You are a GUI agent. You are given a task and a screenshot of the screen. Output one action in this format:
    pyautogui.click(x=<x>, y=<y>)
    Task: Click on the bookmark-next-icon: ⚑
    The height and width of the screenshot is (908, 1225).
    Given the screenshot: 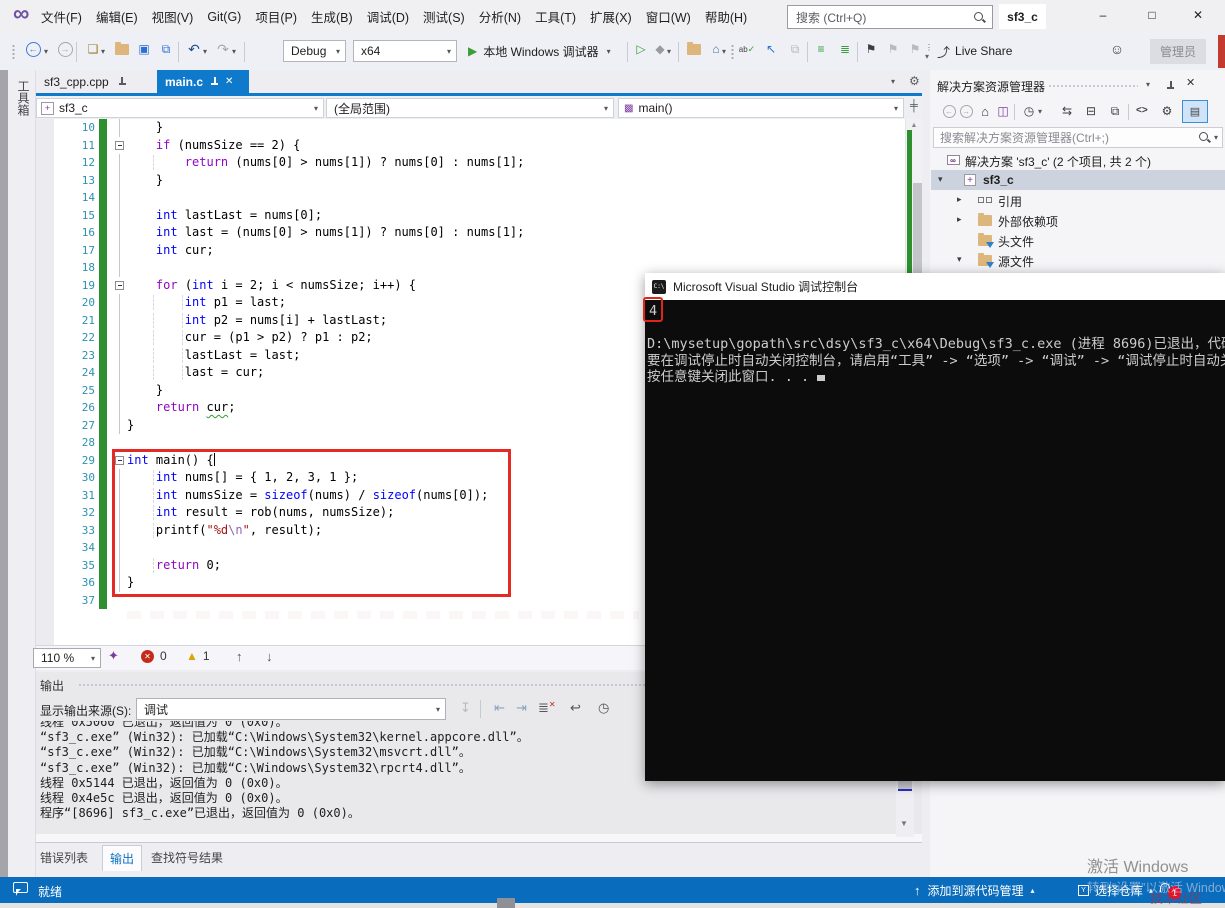 What is the action you would take?
    pyautogui.click(x=915, y=49)
    